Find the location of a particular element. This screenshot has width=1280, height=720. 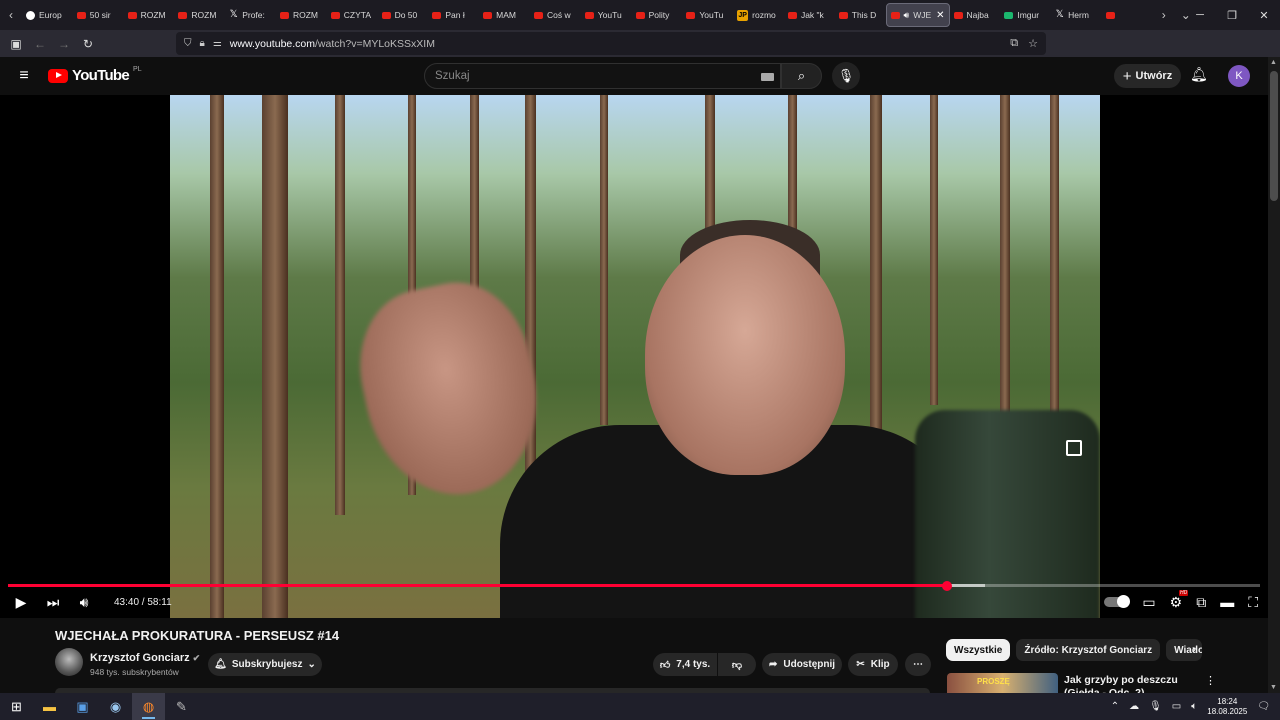

steam-icon: ◉ is located at coordinates (115, 706).